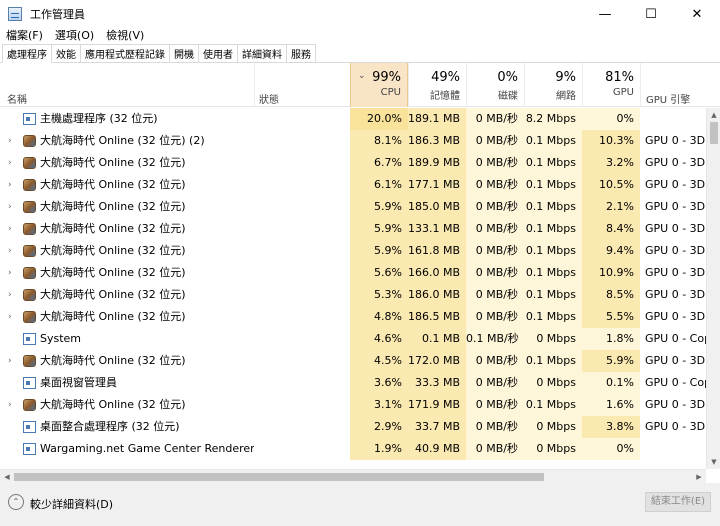 The image size is (720, 526). I want to click on process-memory-cell: 40.9 MB, so click(437, 449).